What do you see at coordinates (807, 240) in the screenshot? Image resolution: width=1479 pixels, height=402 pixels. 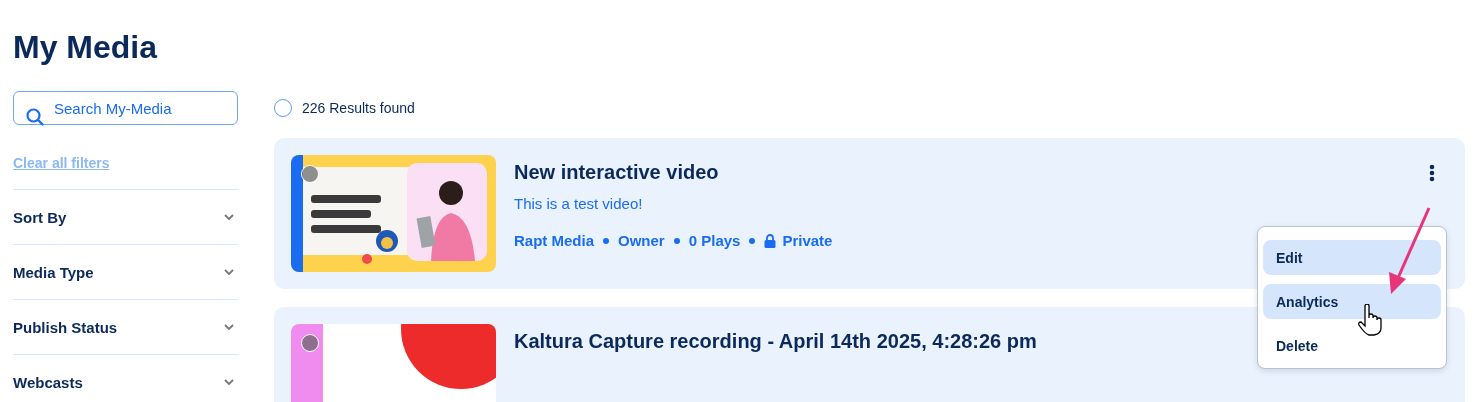 I see `privacy-label: Private` at bounding box center [807, 240].